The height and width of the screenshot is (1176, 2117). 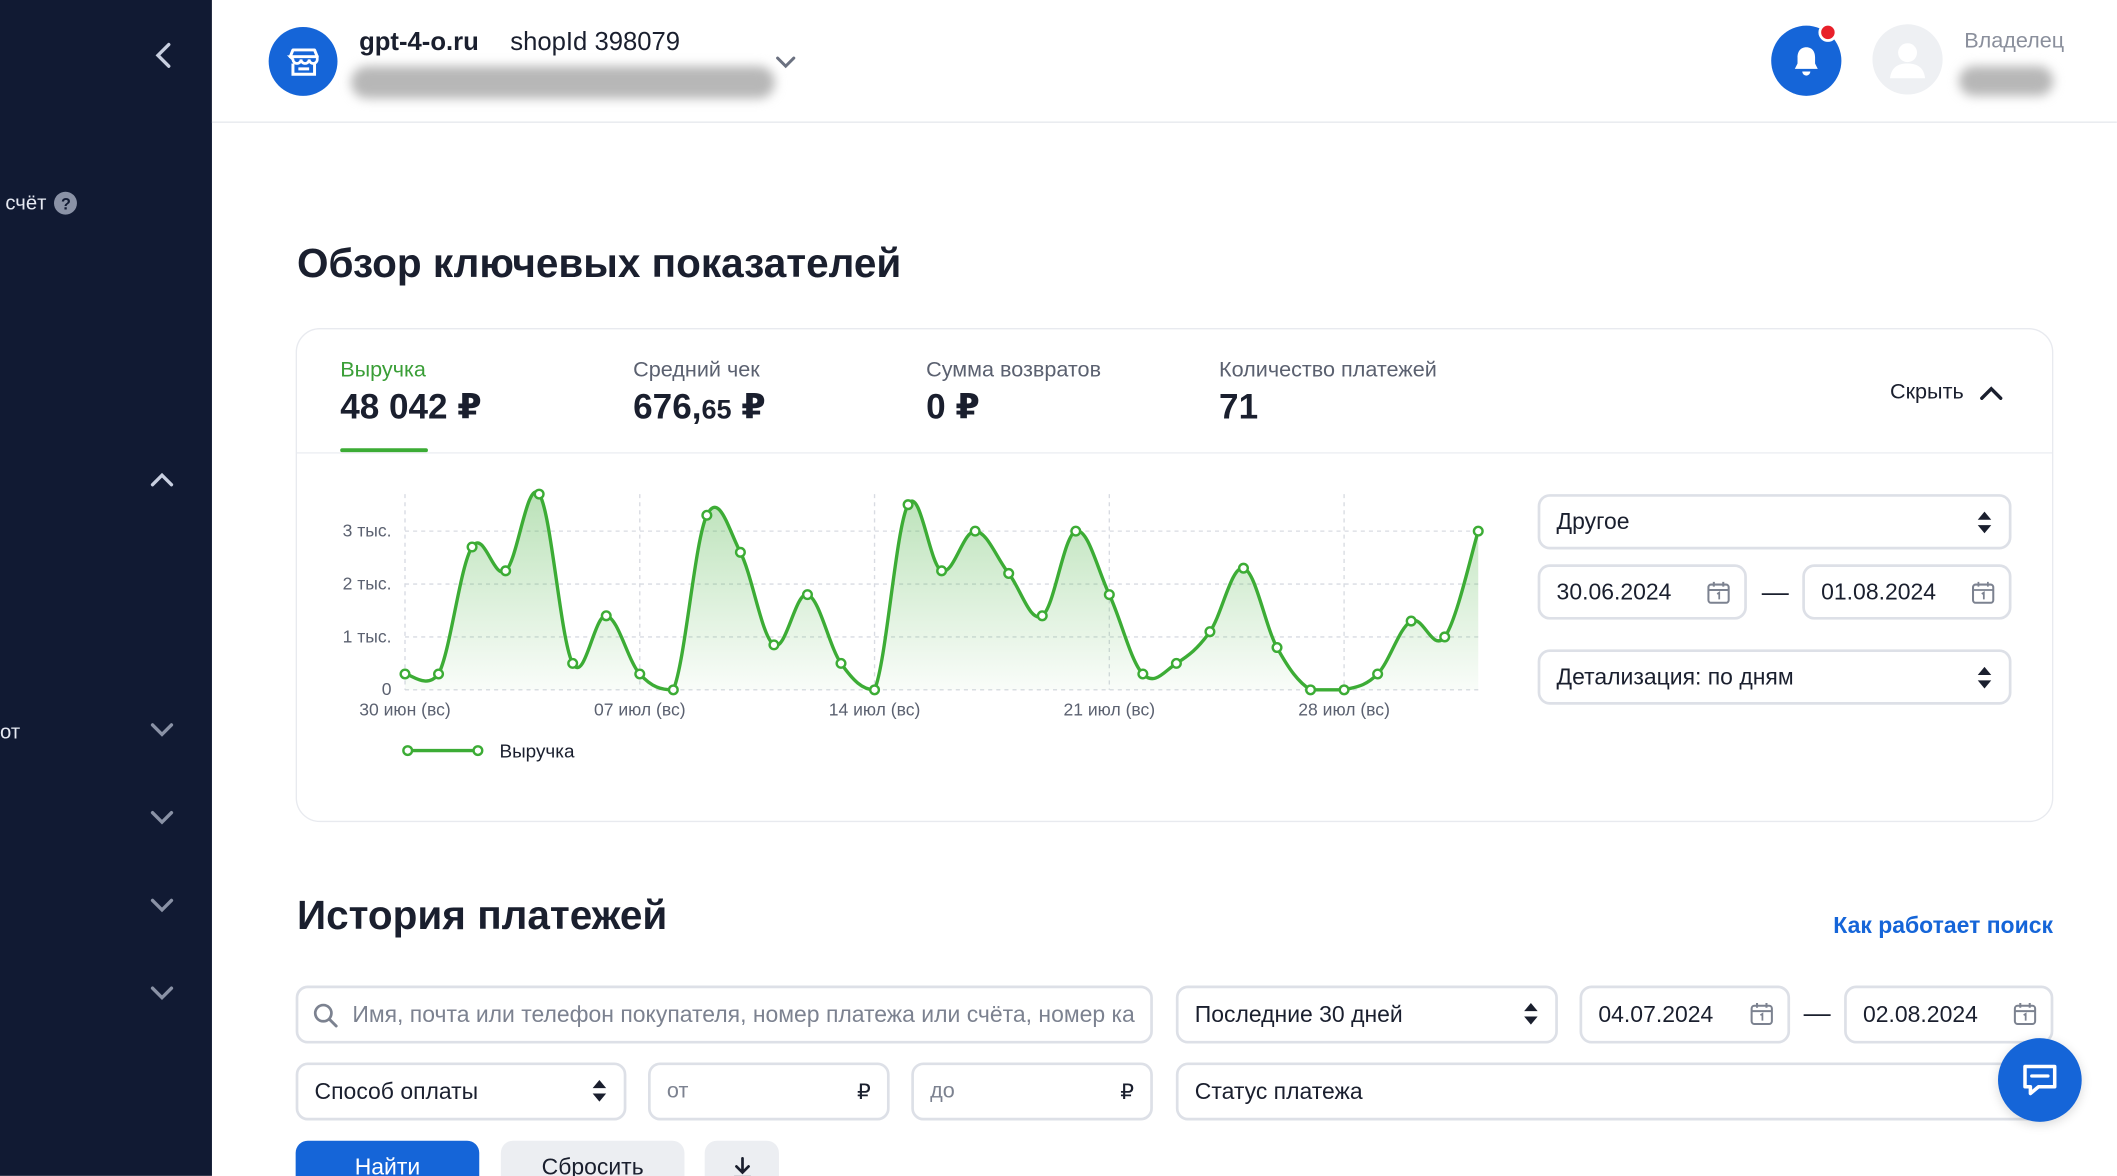 What do you see at coordinates (1013, 393) in the screenshot?
I see `metric-refunds: Сумма возвратов 0 ₽` at bounding box center [1013, 393].